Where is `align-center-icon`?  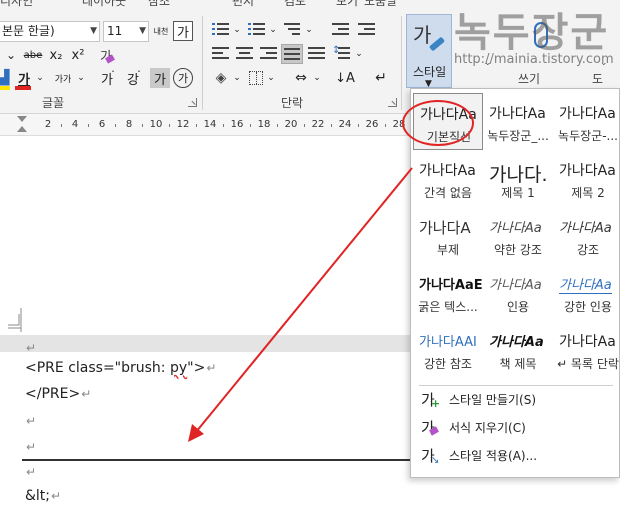
align-center-icon is located at coordinates (244, 53).